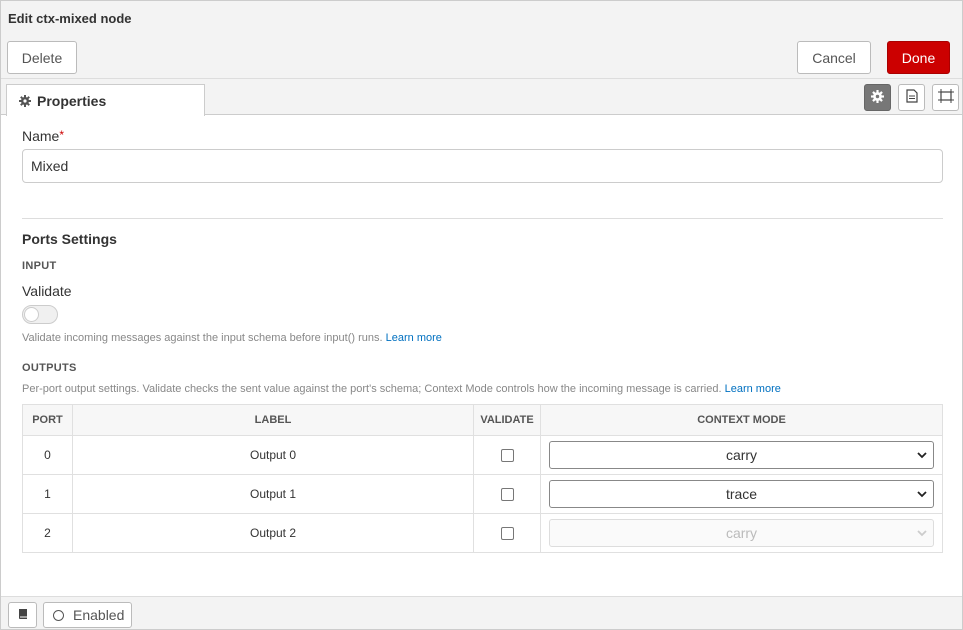 The height and width of the screenshot is (630, 963). I want to click on learn-more-link-outputs: Learn more, so click(753, 389).